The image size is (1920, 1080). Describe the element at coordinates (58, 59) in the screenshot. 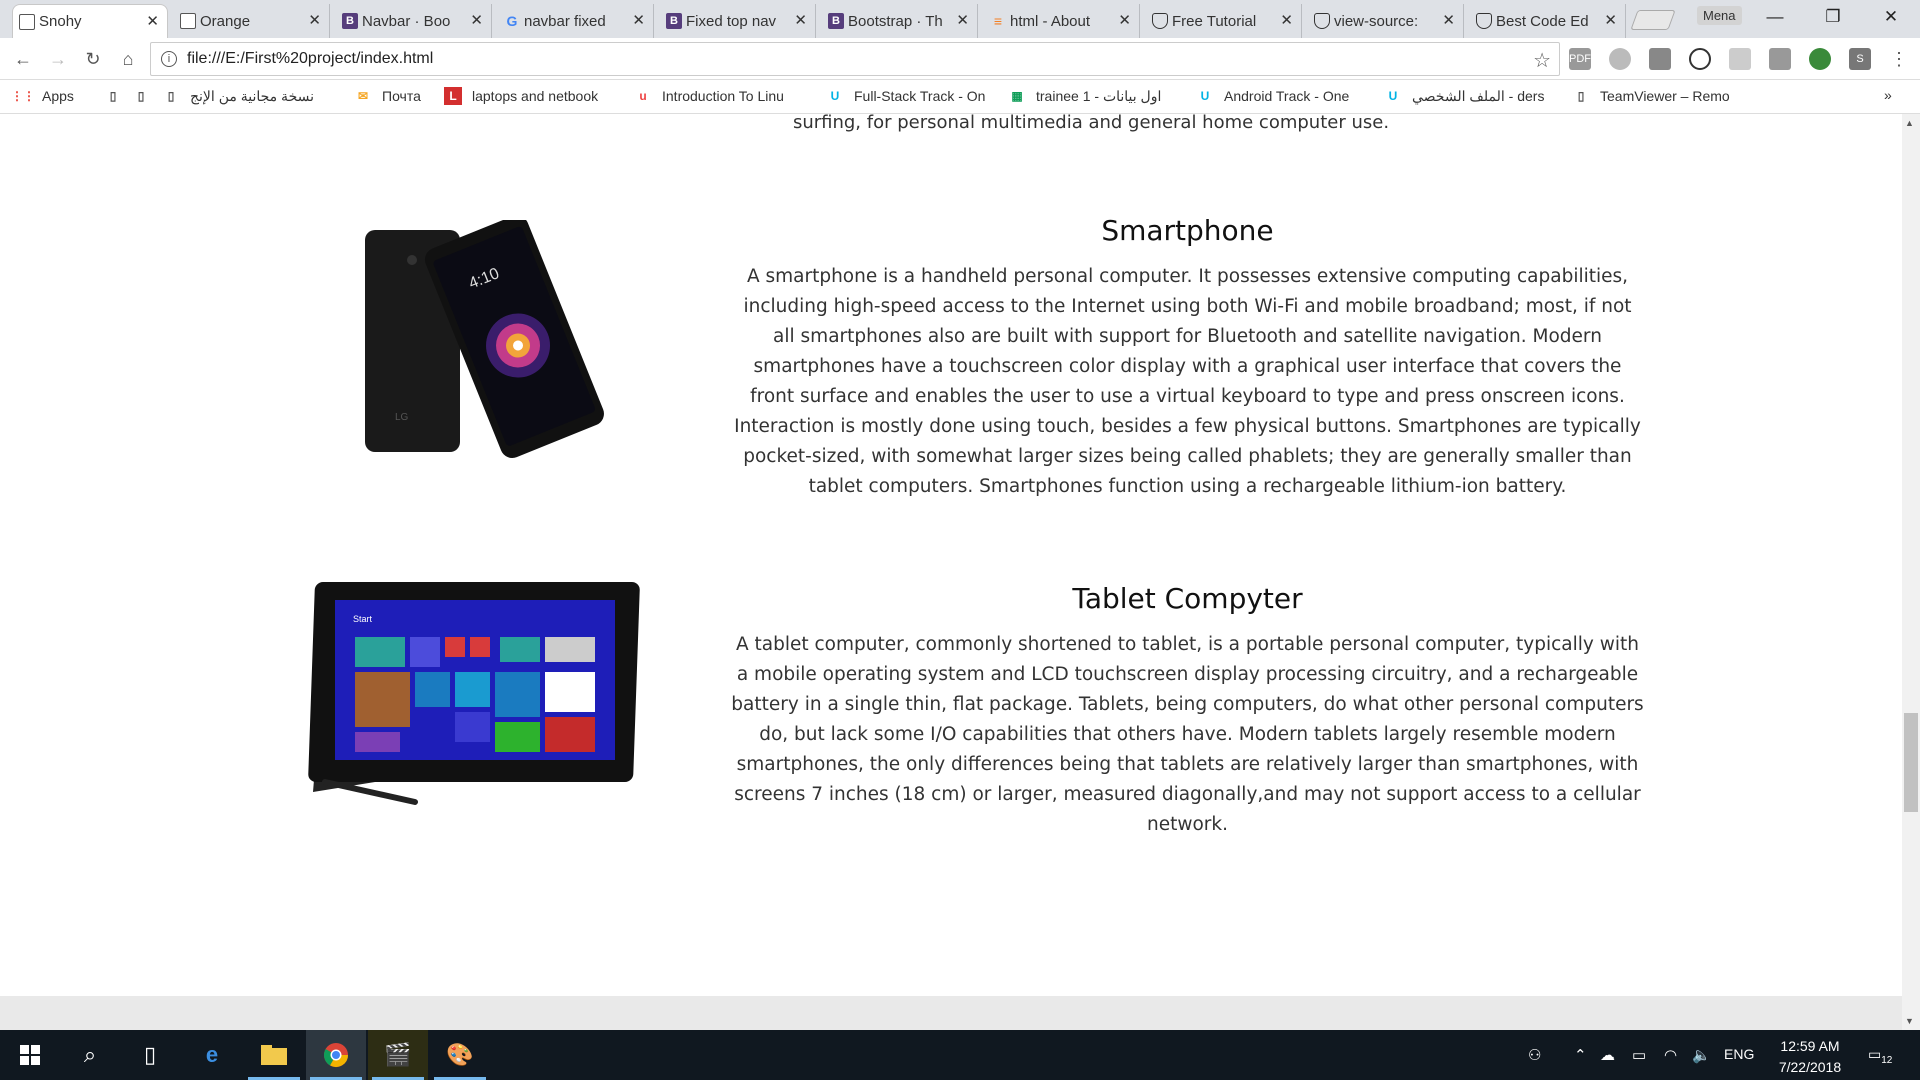

I see `forward-button: →` at that location.